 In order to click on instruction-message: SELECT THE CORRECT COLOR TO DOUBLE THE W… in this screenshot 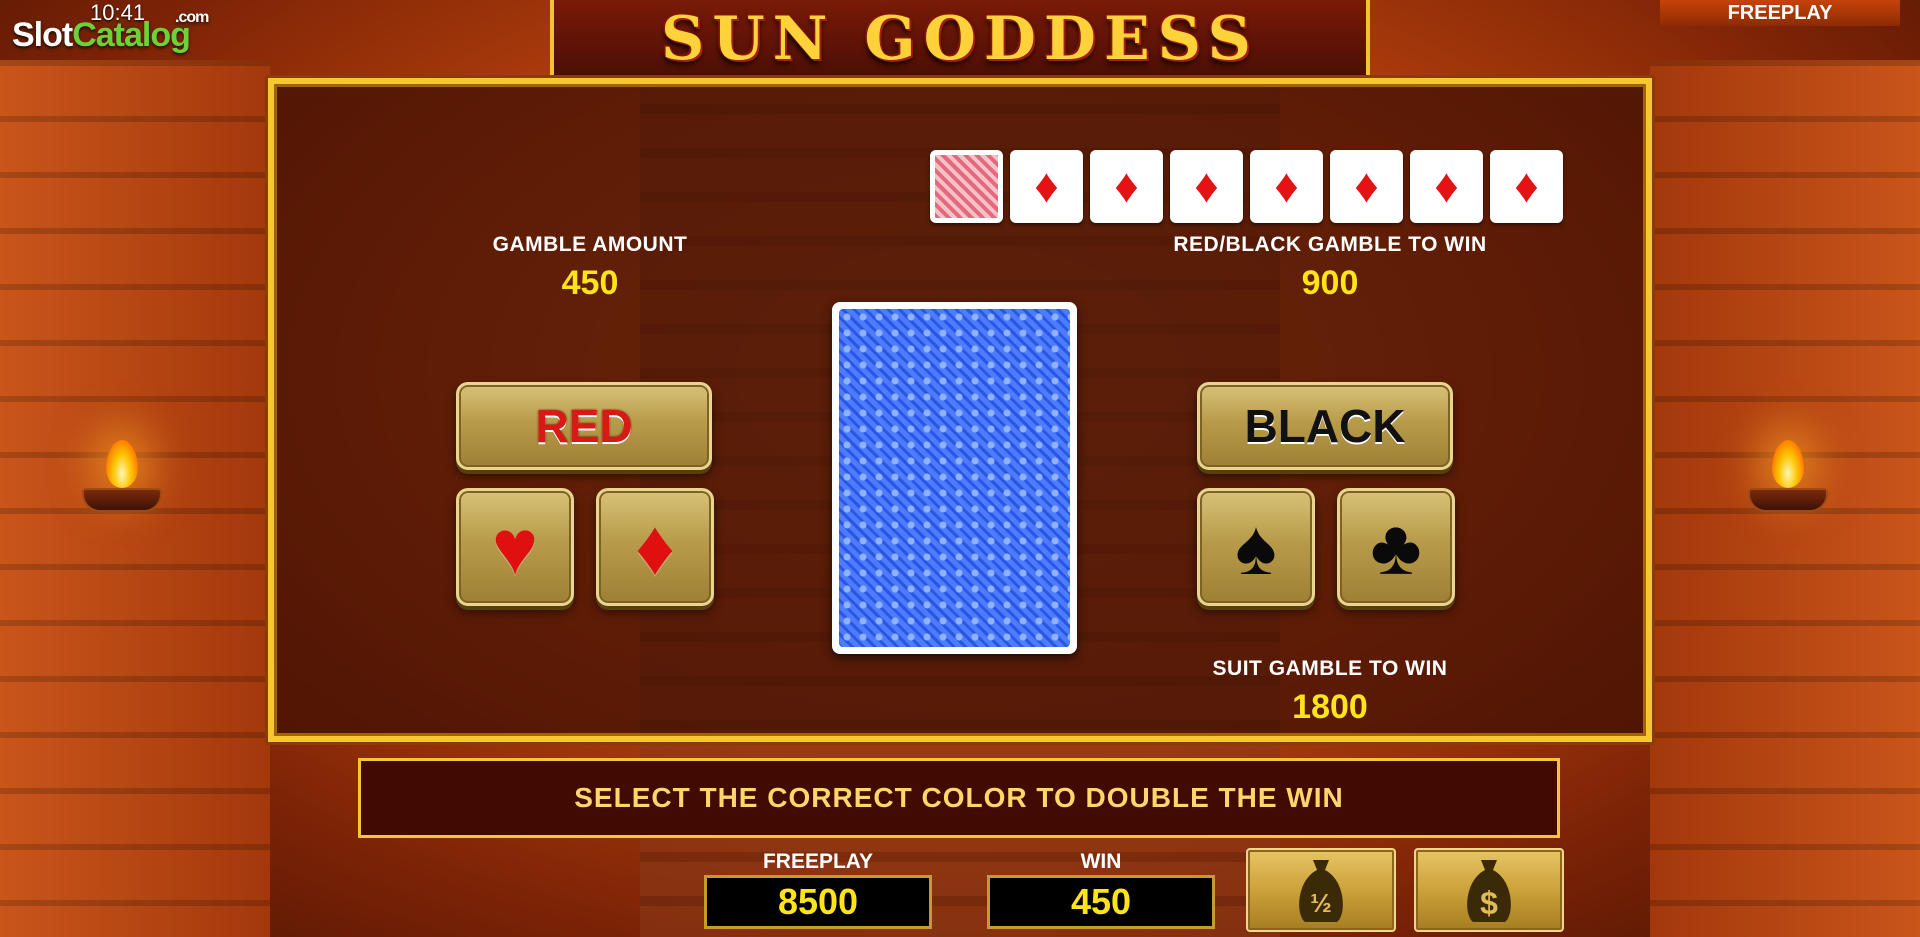, I will do `click(959, 798)`.